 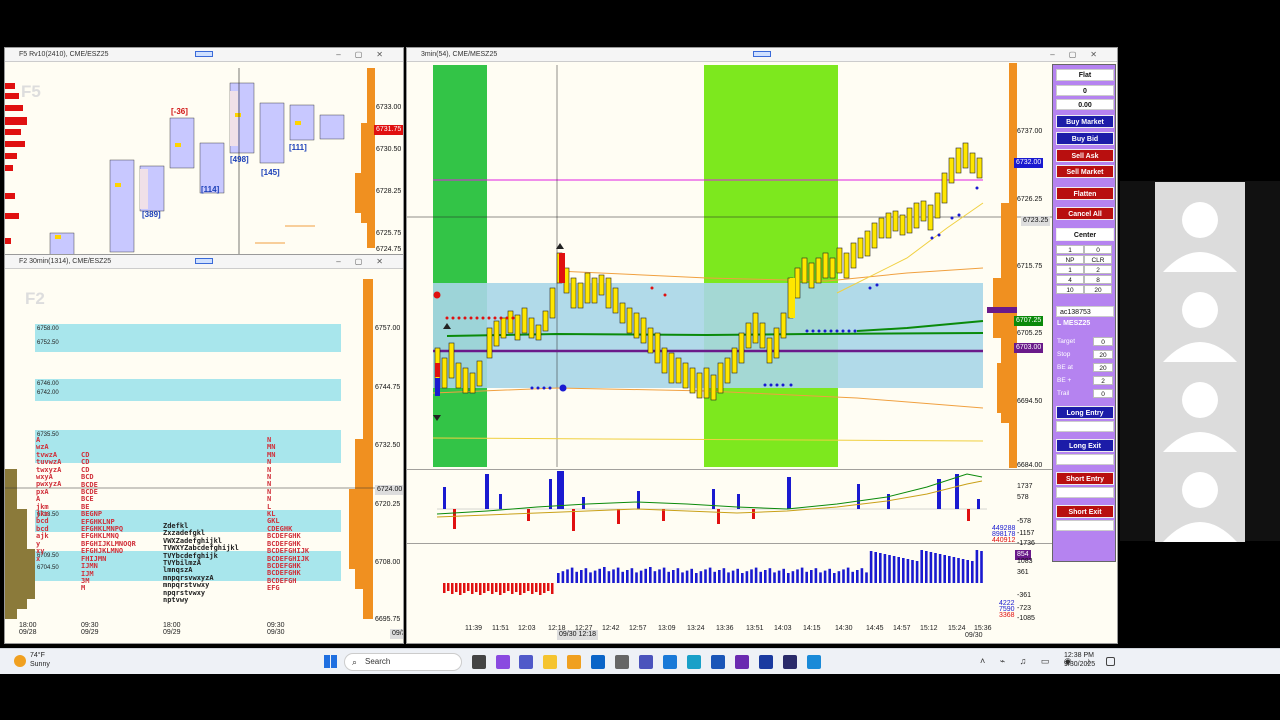 I want to click on qty-1-button: 1, so click(x=1070, y=269).